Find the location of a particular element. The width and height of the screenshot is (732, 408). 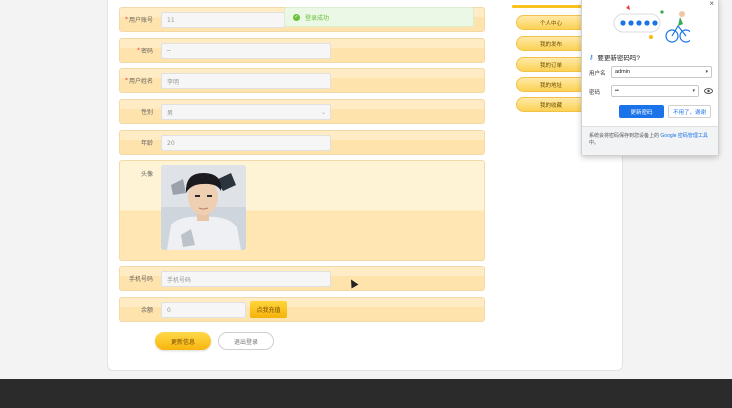

popup-title: 要更新密码吗? is located at coordinates (619, 58).